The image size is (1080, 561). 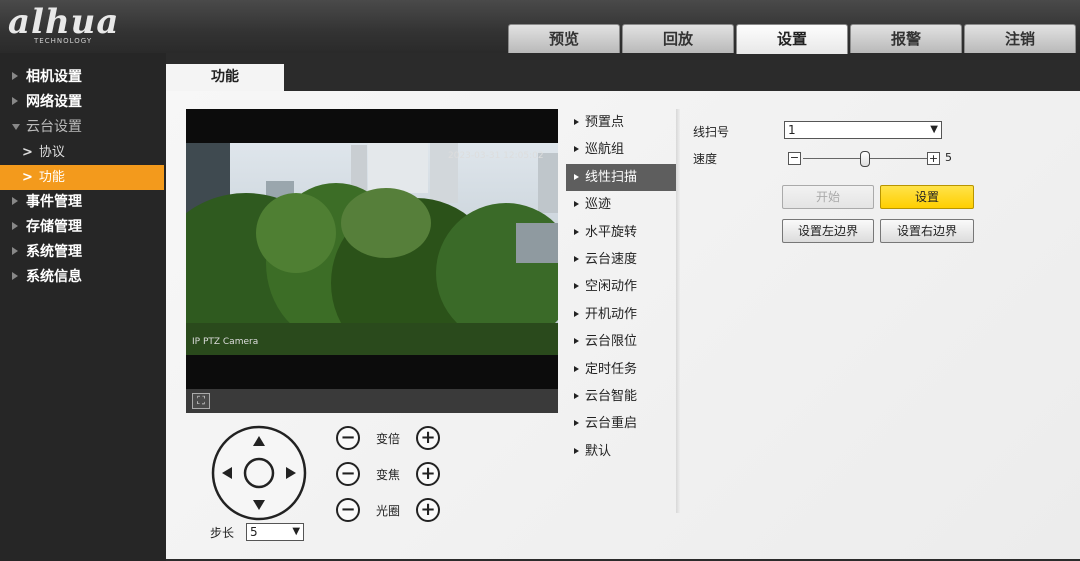 I want to click on menu-item-tour: 巡航组, so click(x=621, y=149).